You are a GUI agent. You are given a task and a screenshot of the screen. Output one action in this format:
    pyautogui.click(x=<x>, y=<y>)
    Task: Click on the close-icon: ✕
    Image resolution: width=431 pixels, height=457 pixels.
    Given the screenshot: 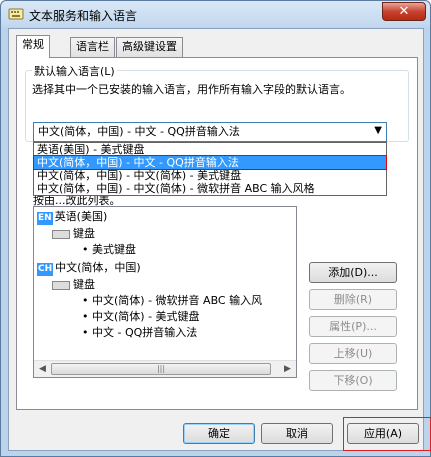 What is the action you would take?
    pyautogui.click(x=404, y=11)
    